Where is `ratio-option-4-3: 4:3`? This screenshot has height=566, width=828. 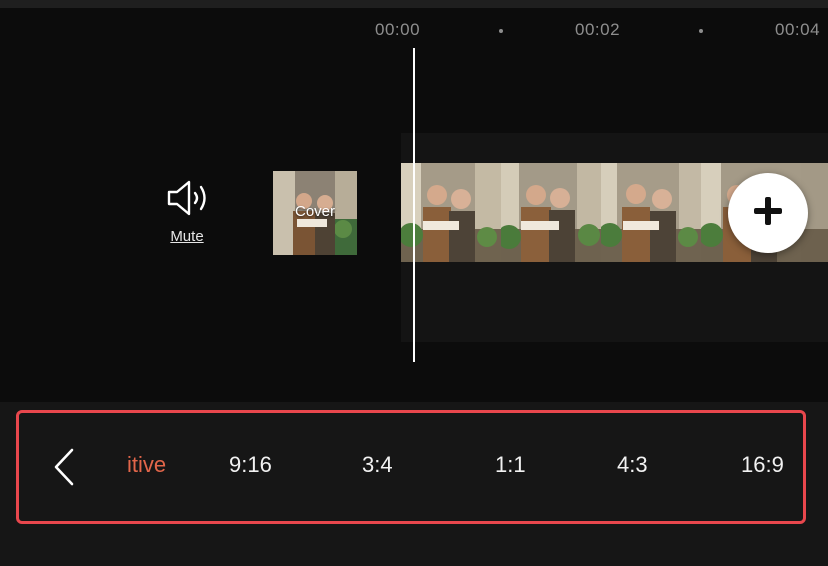
ratio-option-4-3: 4:3 is located at coordinates (632, 465).